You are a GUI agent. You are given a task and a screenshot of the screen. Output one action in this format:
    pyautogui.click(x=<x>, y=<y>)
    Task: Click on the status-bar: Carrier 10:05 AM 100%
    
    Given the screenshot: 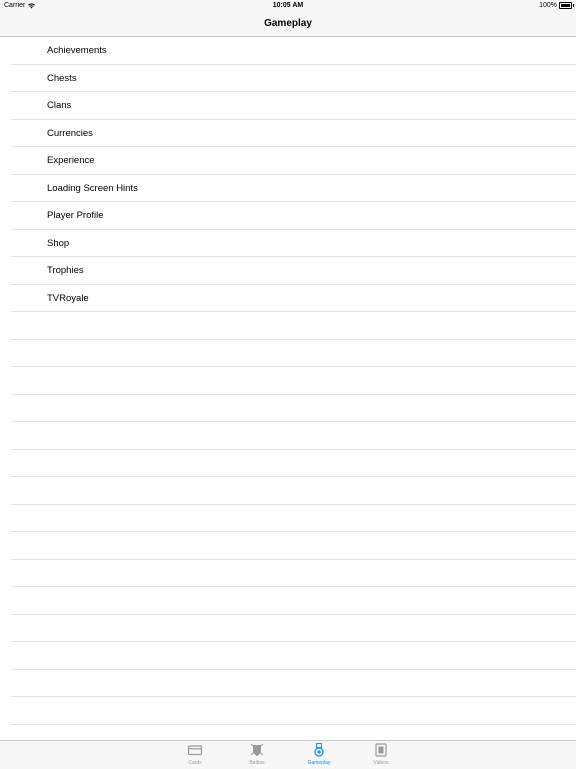 What is the action you would take?
    pyautogui.click(x=288, y=5)
    